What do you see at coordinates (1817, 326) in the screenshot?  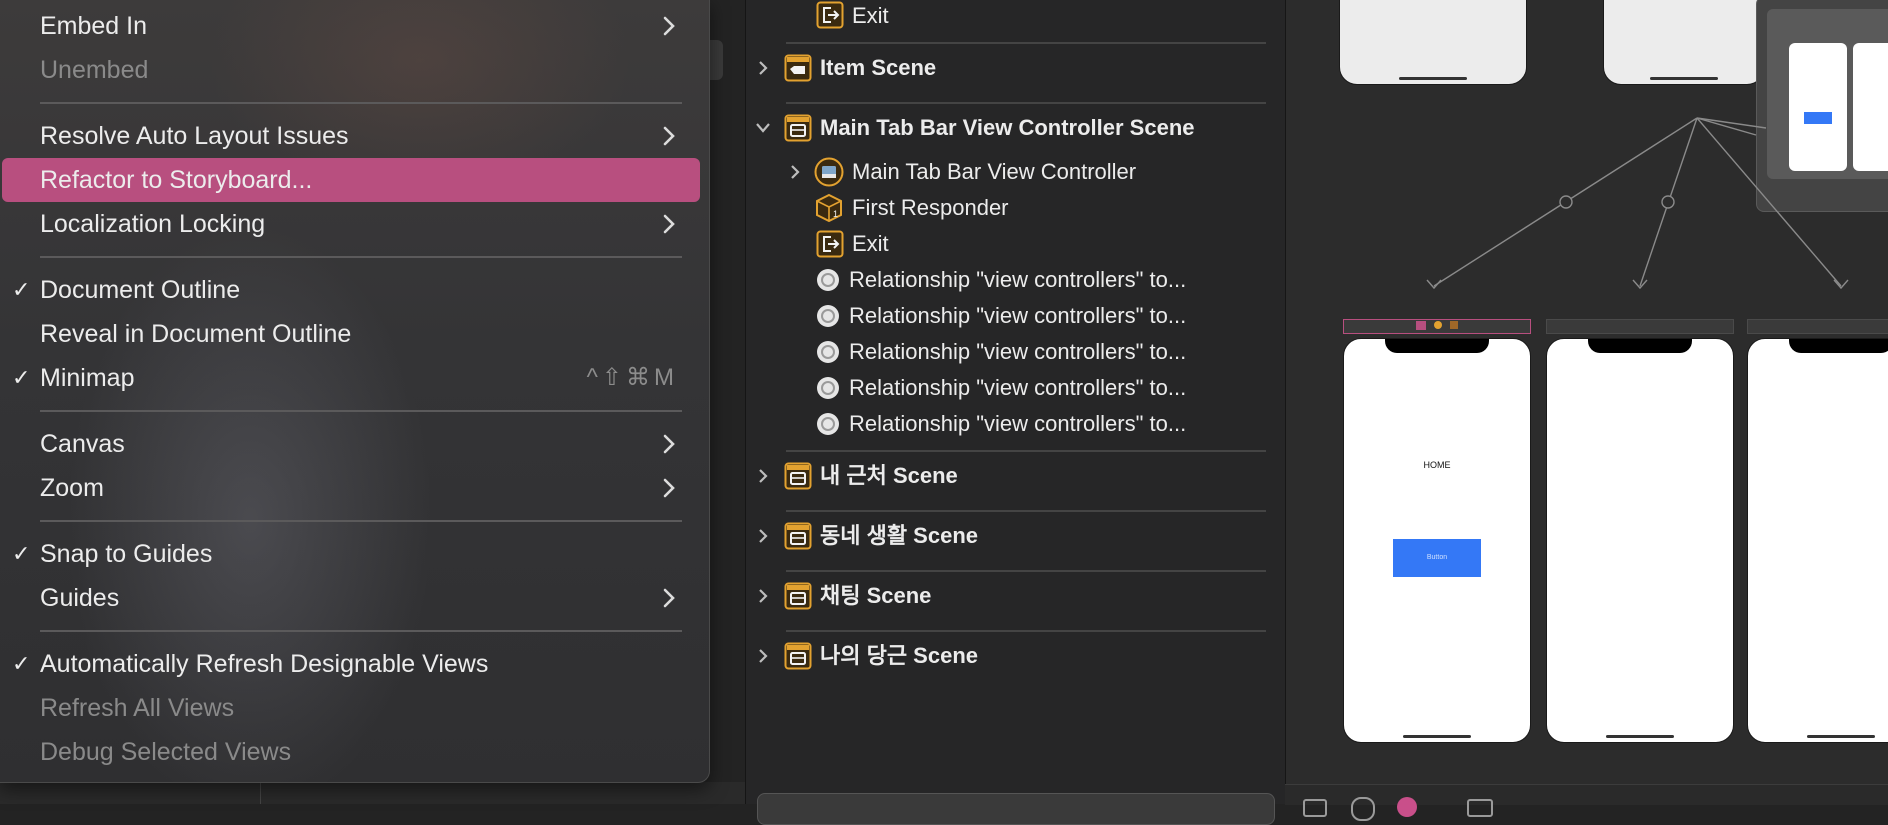 I see `scene-dock-nearby` at bounding box center [1817, 326].